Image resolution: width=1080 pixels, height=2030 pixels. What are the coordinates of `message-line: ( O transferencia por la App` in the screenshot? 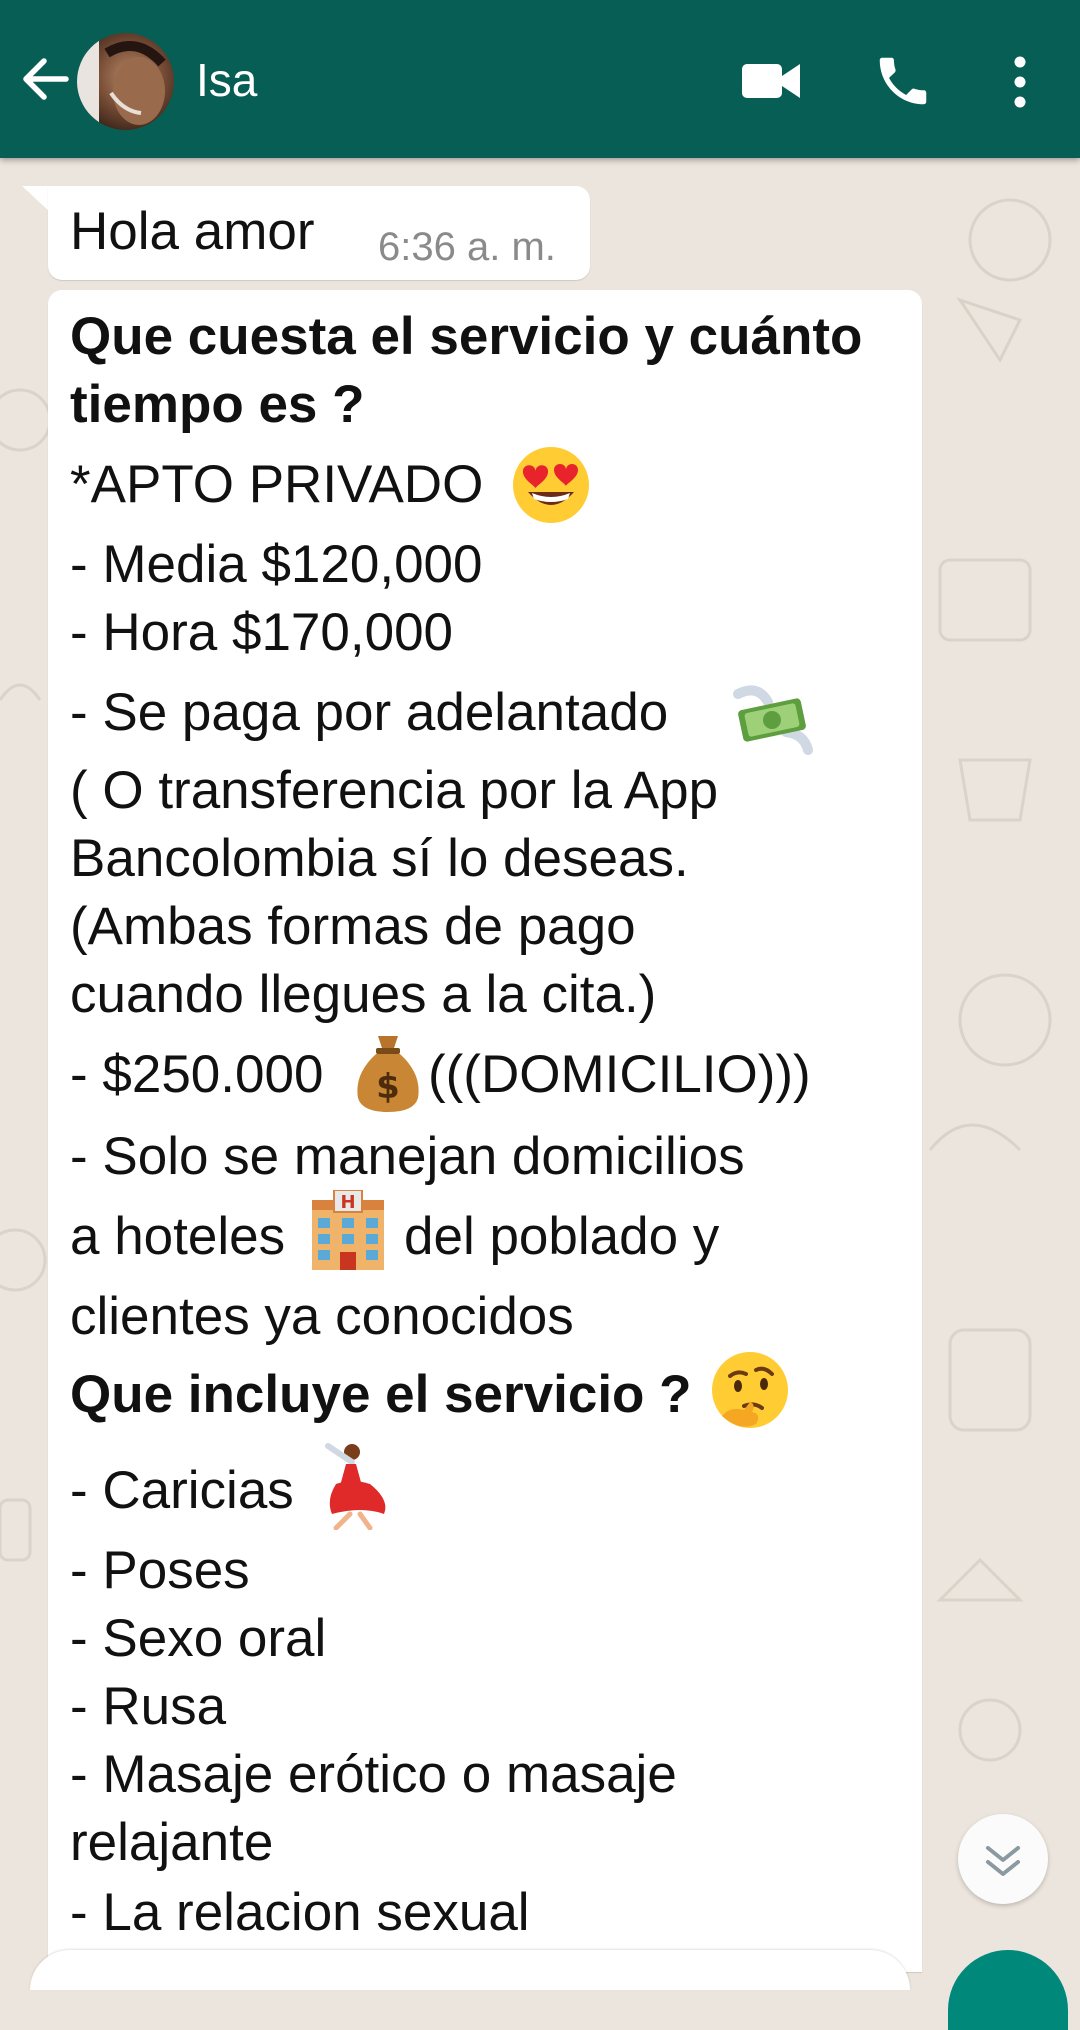 It's located at (394, 790).